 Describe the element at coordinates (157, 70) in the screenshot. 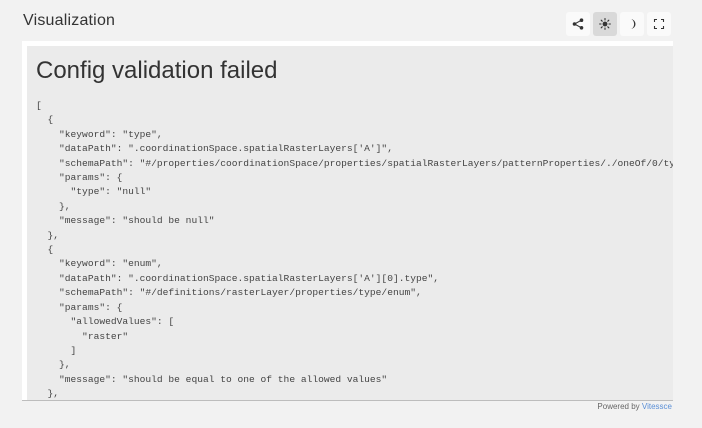

I see `error-title: Config validation failed` at that location.